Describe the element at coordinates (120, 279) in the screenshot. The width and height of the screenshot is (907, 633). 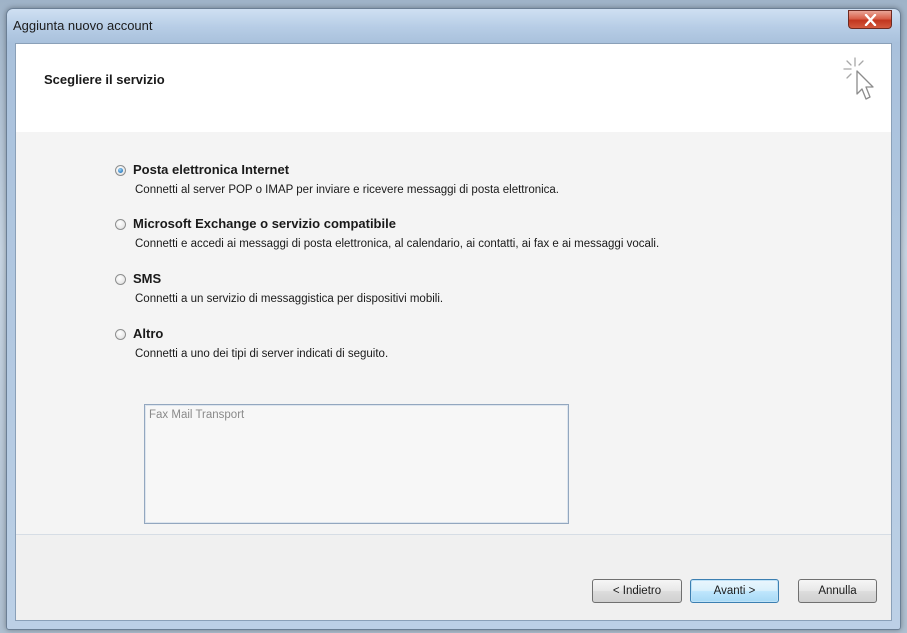
I see `radio-sms` at that location.